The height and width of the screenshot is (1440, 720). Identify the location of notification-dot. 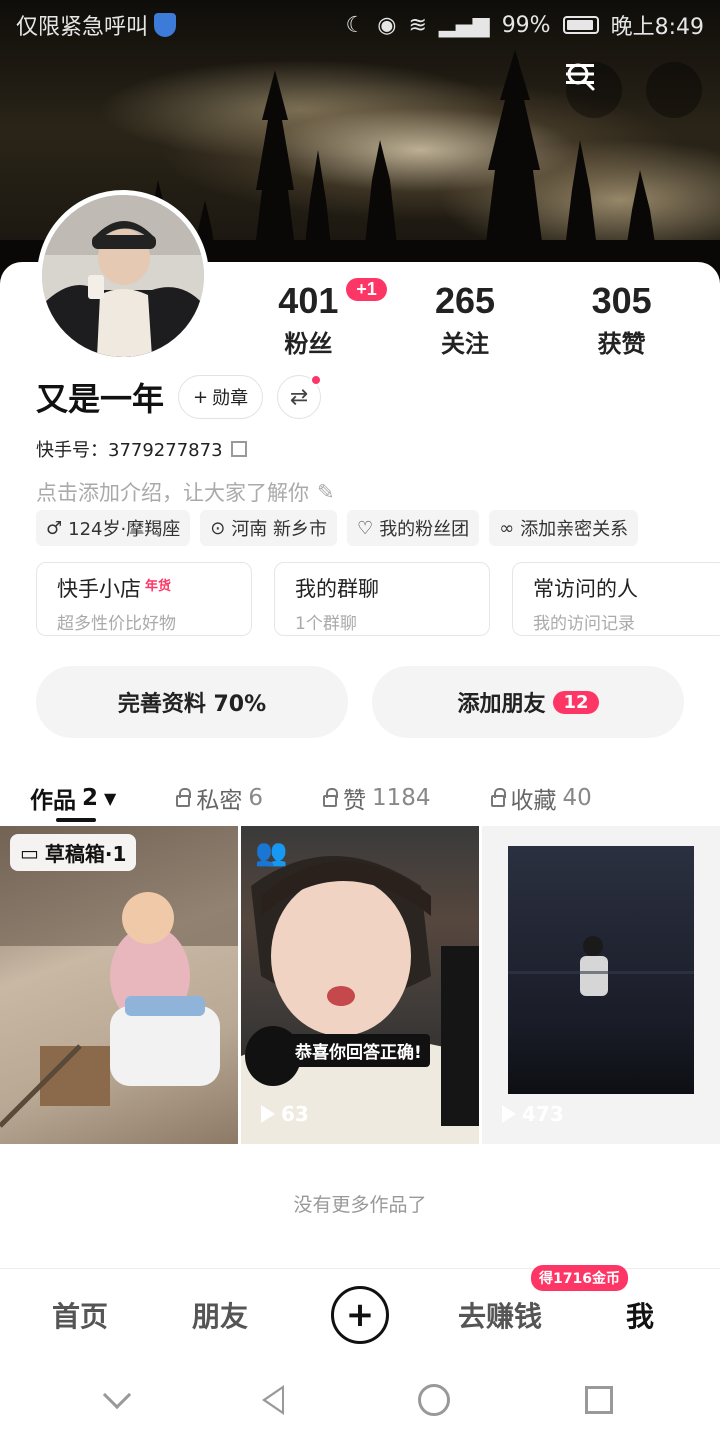
(316, 380).